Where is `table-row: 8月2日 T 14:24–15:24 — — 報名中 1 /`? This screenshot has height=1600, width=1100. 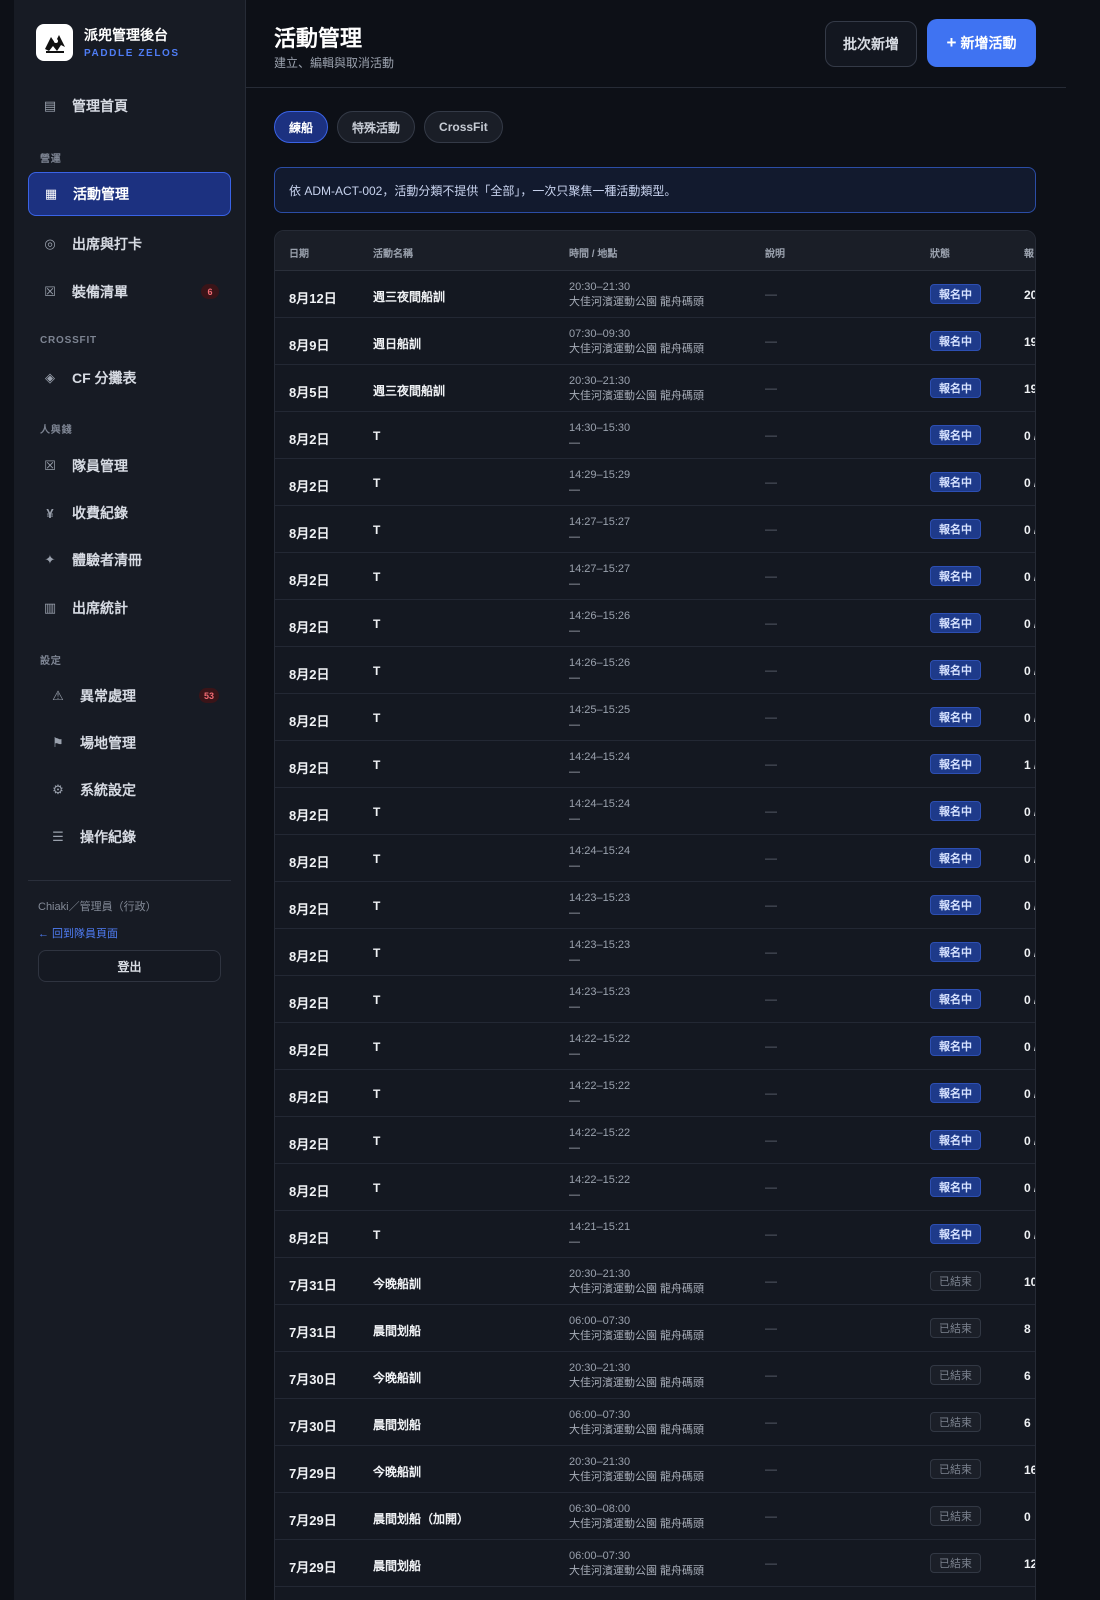 table-row: 8月2日 T 14:24–15:24 — — 報名中 1 / is located at coordinates (655, 764).